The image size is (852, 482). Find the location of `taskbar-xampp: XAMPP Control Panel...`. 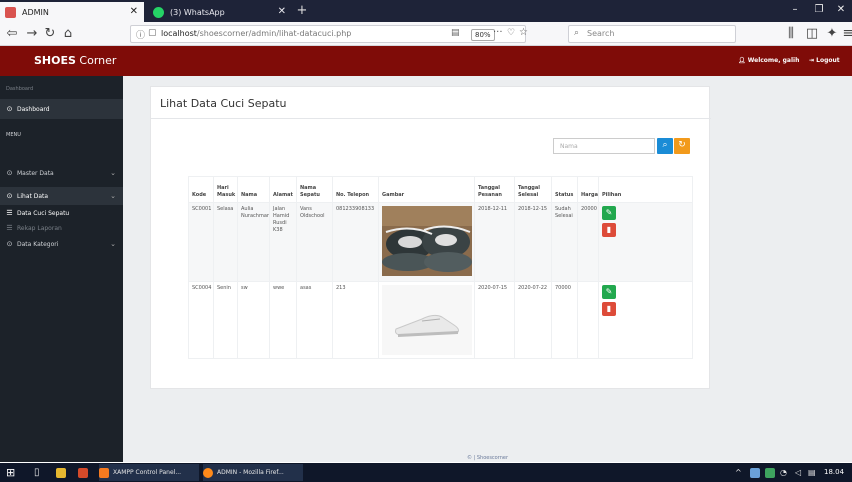

taskbar-xampp: XAMPP Control Panel... is located at coordinates (149, 472).